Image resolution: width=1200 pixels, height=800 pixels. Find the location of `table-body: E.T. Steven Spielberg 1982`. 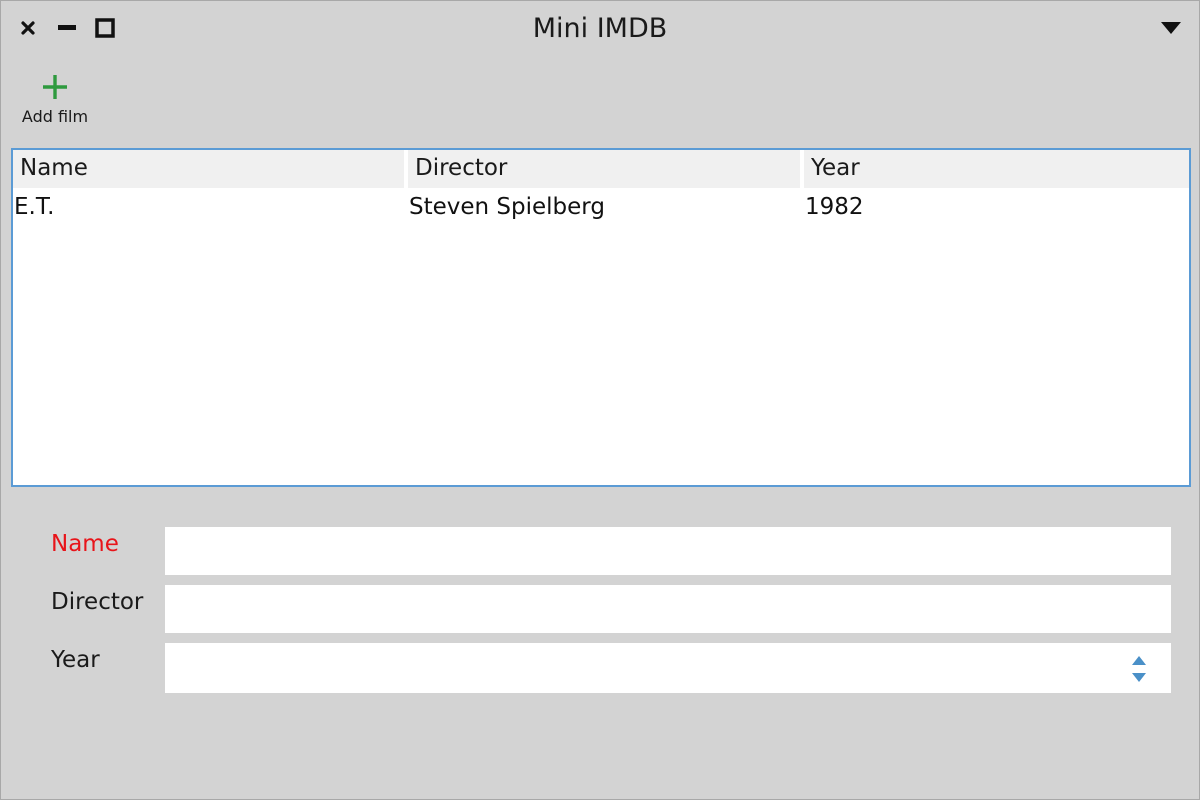

table-body: E.T. Steven Spielberg 1982 is located at coordinates (601, 207).